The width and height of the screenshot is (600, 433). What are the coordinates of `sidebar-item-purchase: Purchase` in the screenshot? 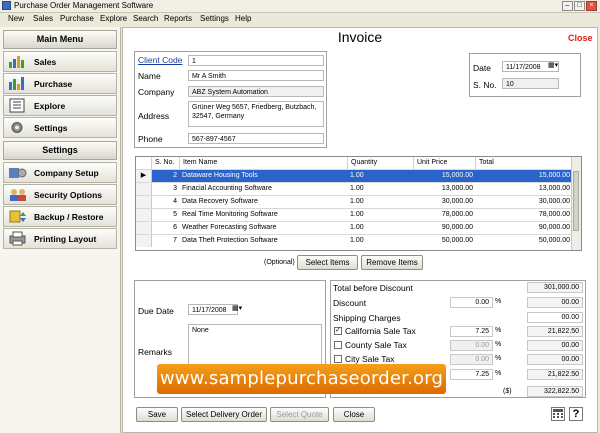 It's located at (60, 83).